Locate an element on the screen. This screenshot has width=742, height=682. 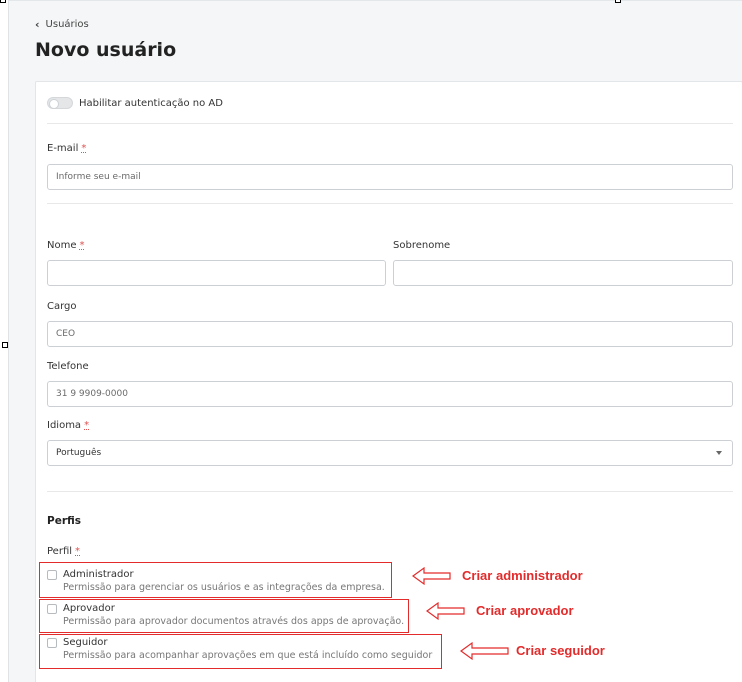
nome-label: Nome * is located at coordinates (66, 245).